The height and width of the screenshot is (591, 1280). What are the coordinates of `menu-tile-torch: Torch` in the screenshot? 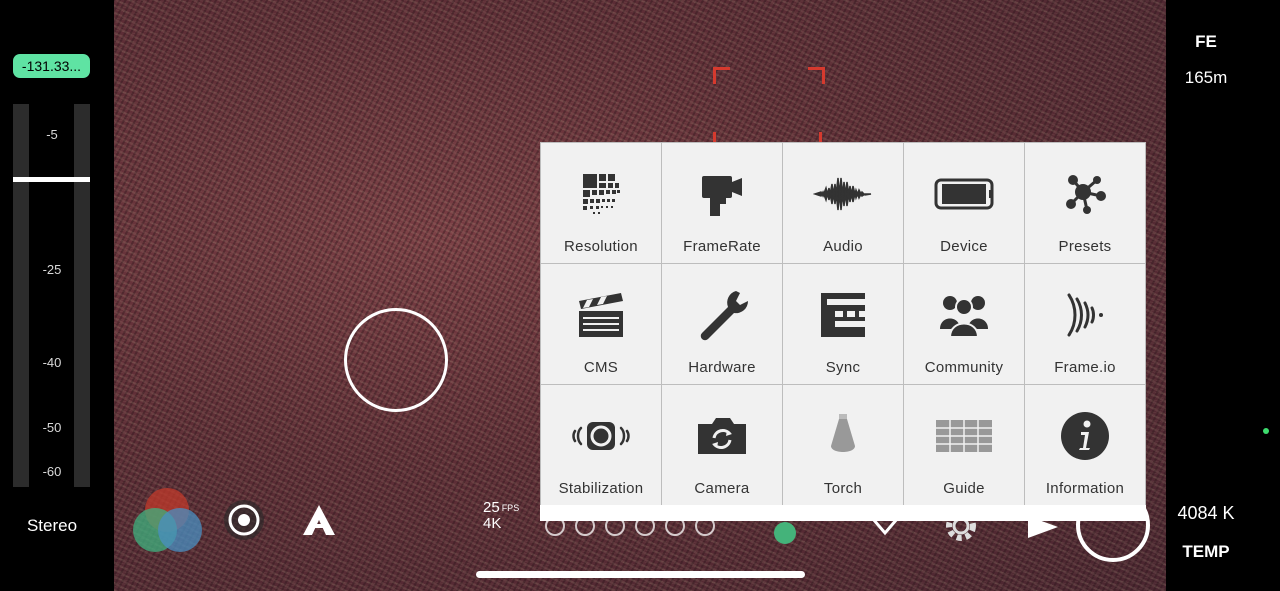 It's located at (843, 445).